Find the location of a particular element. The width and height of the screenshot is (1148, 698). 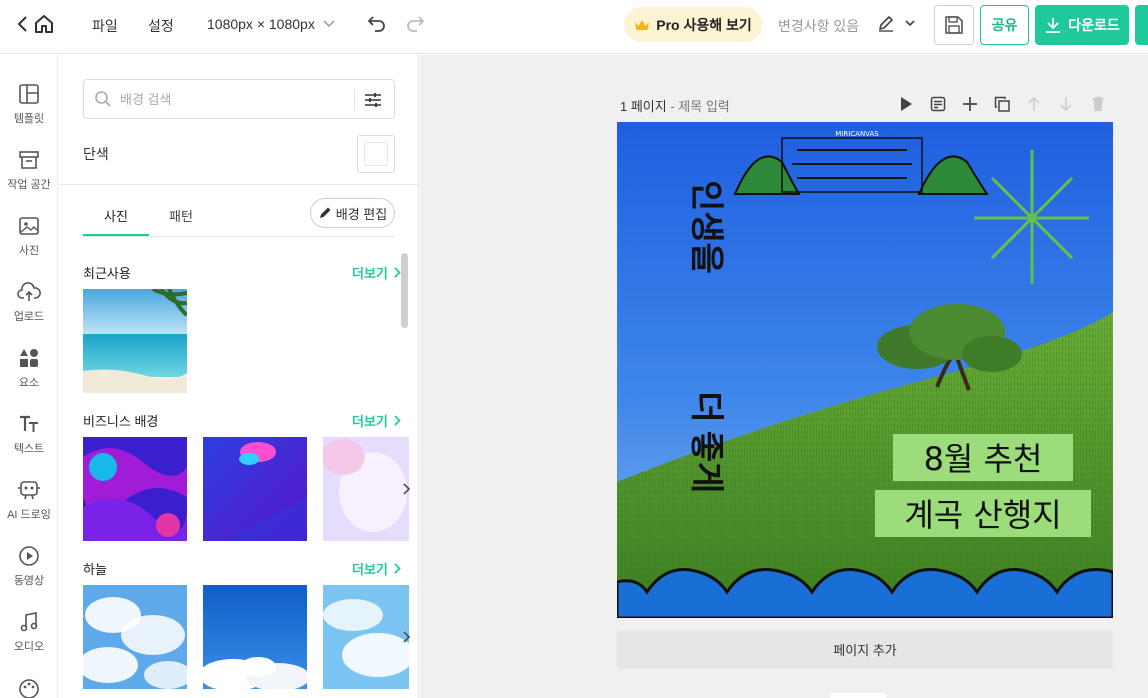

background-search is located at coordinates (239, 99).